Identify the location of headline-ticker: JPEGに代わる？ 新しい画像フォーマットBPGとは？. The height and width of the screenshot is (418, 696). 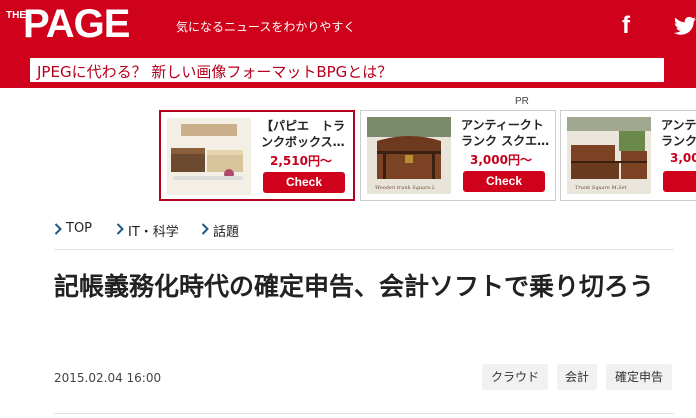
(347, 70).